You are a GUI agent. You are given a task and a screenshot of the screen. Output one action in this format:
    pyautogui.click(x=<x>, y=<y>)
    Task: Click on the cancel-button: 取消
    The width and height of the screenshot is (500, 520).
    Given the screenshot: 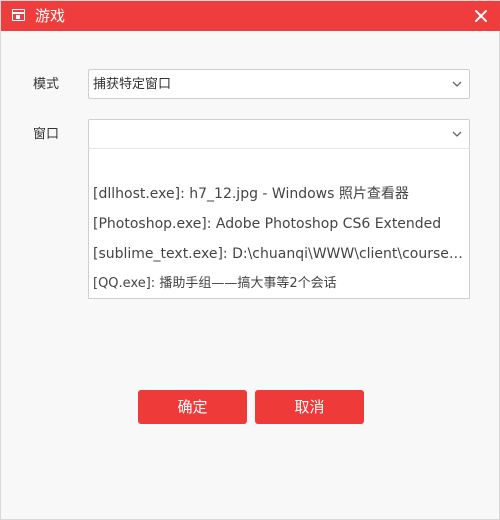 What is the action you would take?
    pyautogui.click(x=309, y=407)
    